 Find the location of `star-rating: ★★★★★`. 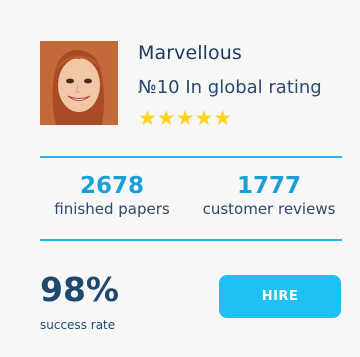

star-rating: ★★★★★ is located at coordinates (185, 118).